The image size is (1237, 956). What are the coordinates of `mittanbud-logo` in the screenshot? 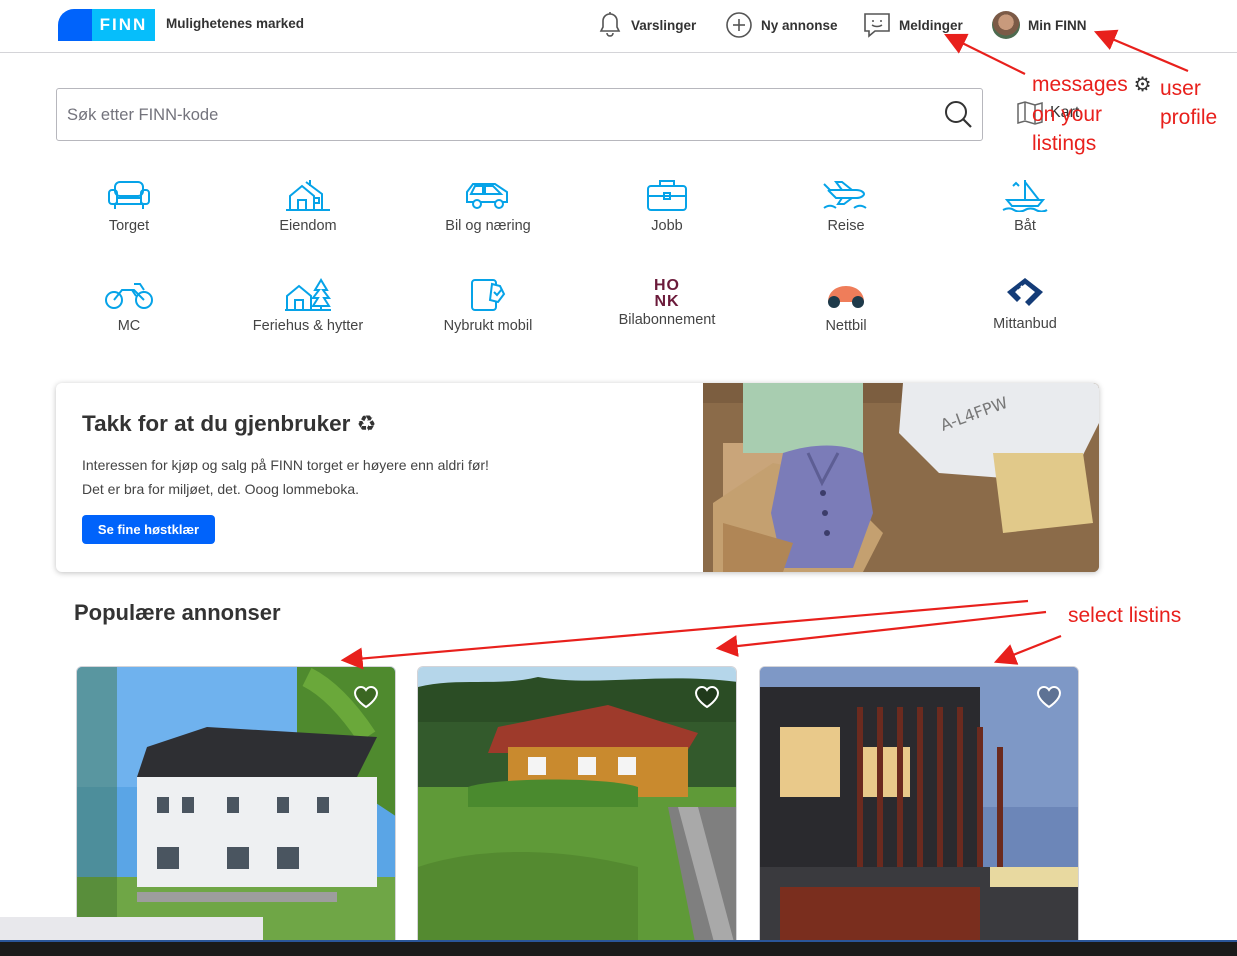 It's located at (1025, 292).